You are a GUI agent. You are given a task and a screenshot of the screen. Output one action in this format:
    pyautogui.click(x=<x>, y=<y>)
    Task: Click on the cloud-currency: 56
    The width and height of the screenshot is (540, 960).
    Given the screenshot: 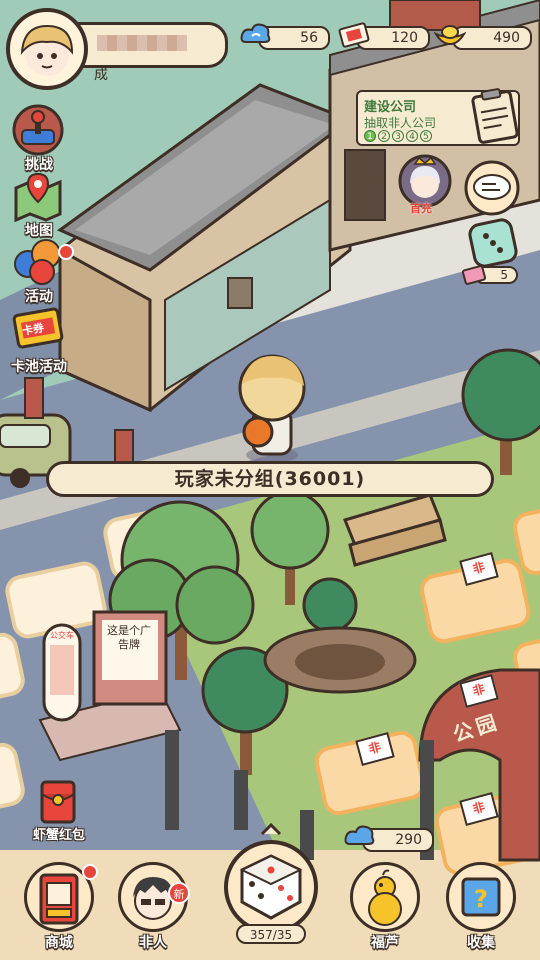 What is the action you would take?
    pyautogui.click(x=285, y=36)
    